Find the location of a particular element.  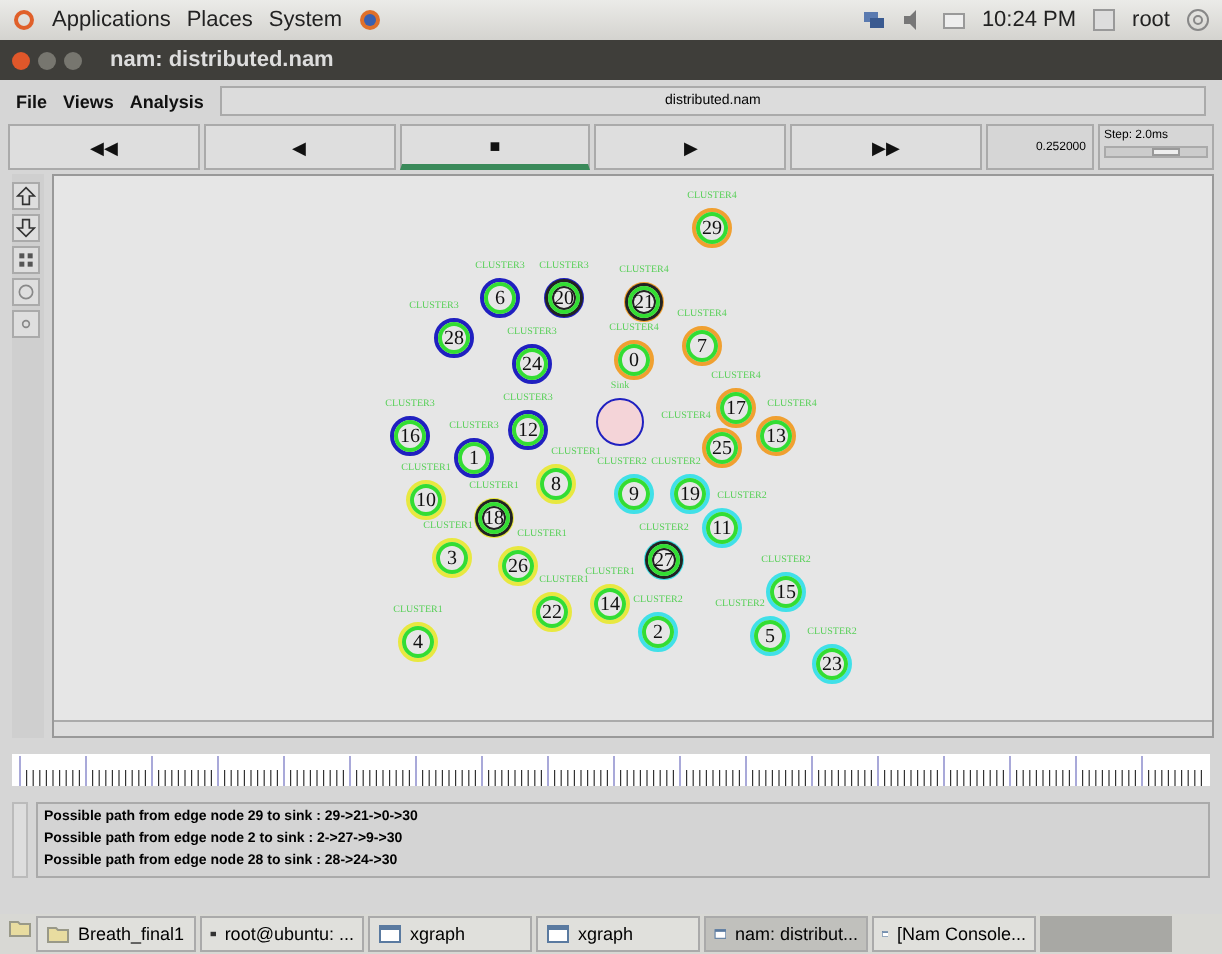

network-node: 13 is located at coordinates (776, 436).